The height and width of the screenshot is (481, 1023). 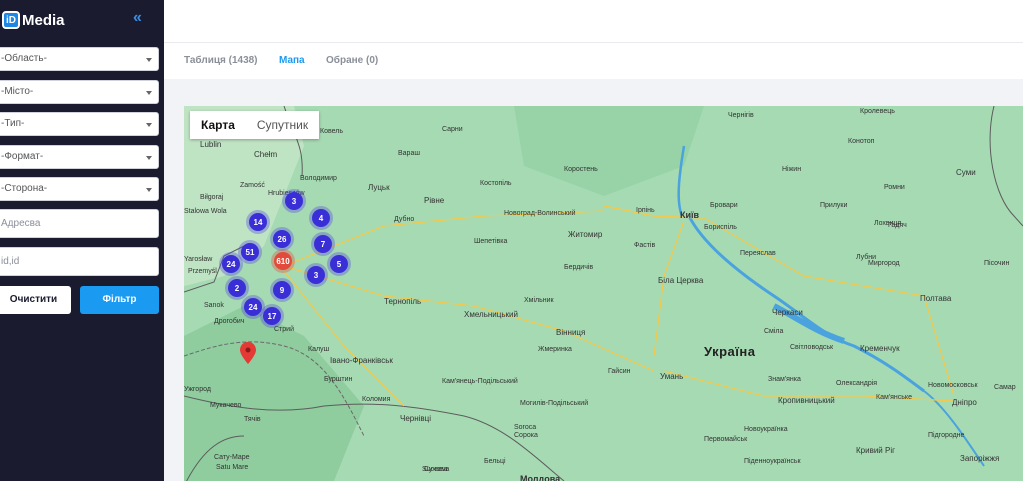 I want to click on type-select: -Тип-, so click(x=79, y=124).